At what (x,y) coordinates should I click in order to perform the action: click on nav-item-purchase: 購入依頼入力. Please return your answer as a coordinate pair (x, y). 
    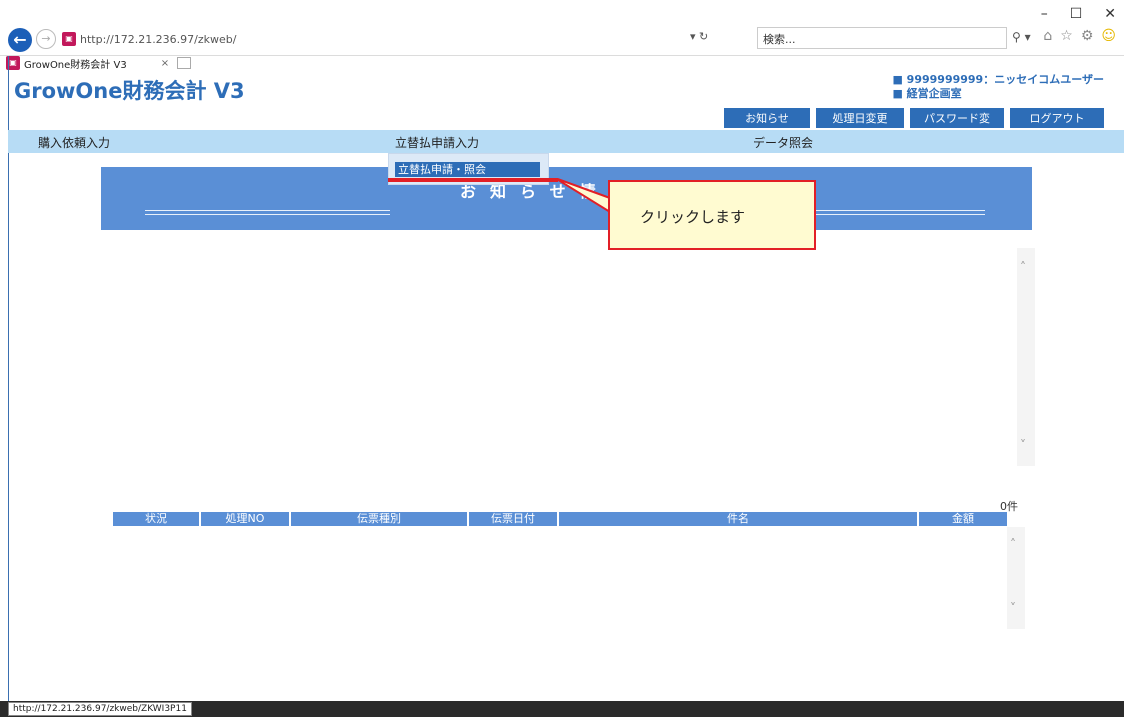
    Looking at the image, I should click on (74, 142).